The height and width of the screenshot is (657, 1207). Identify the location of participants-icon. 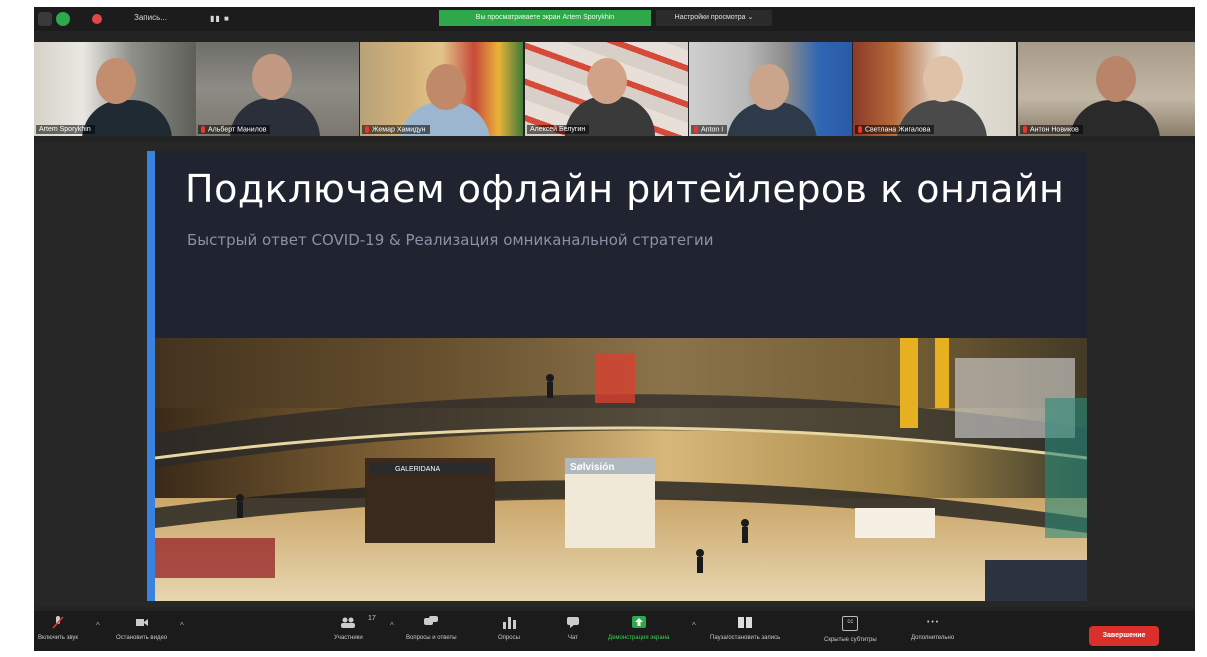
(348, 622).